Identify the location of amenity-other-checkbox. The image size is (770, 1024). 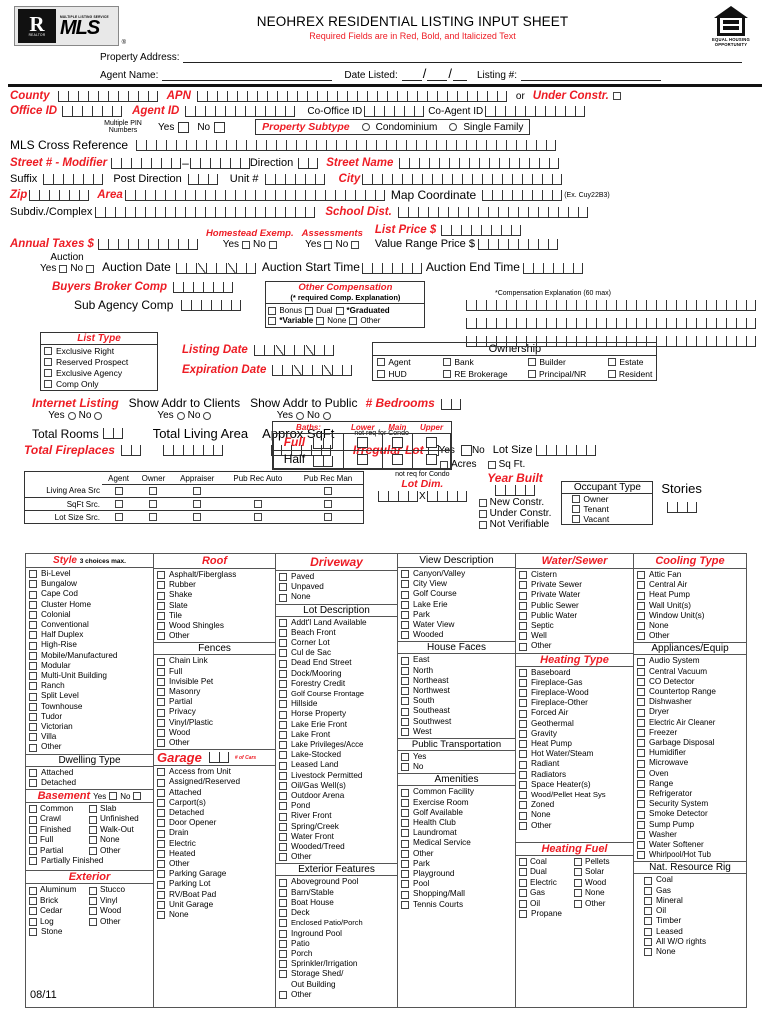
(405, 853).